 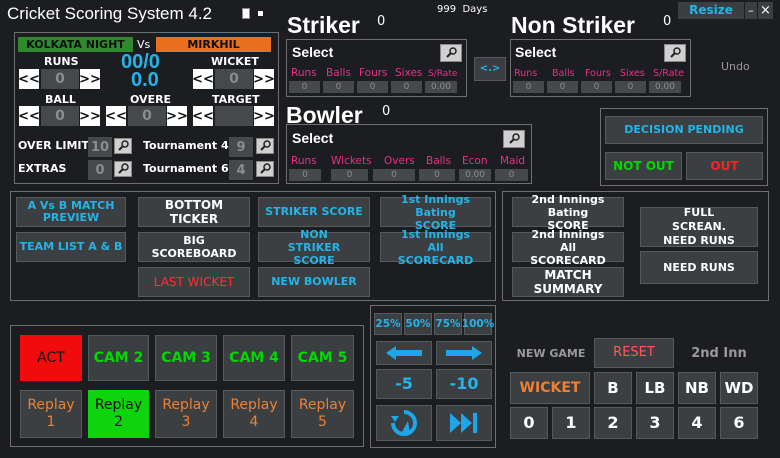 I want to click on speed-100-button: 100%, so click(x=478, y=324).